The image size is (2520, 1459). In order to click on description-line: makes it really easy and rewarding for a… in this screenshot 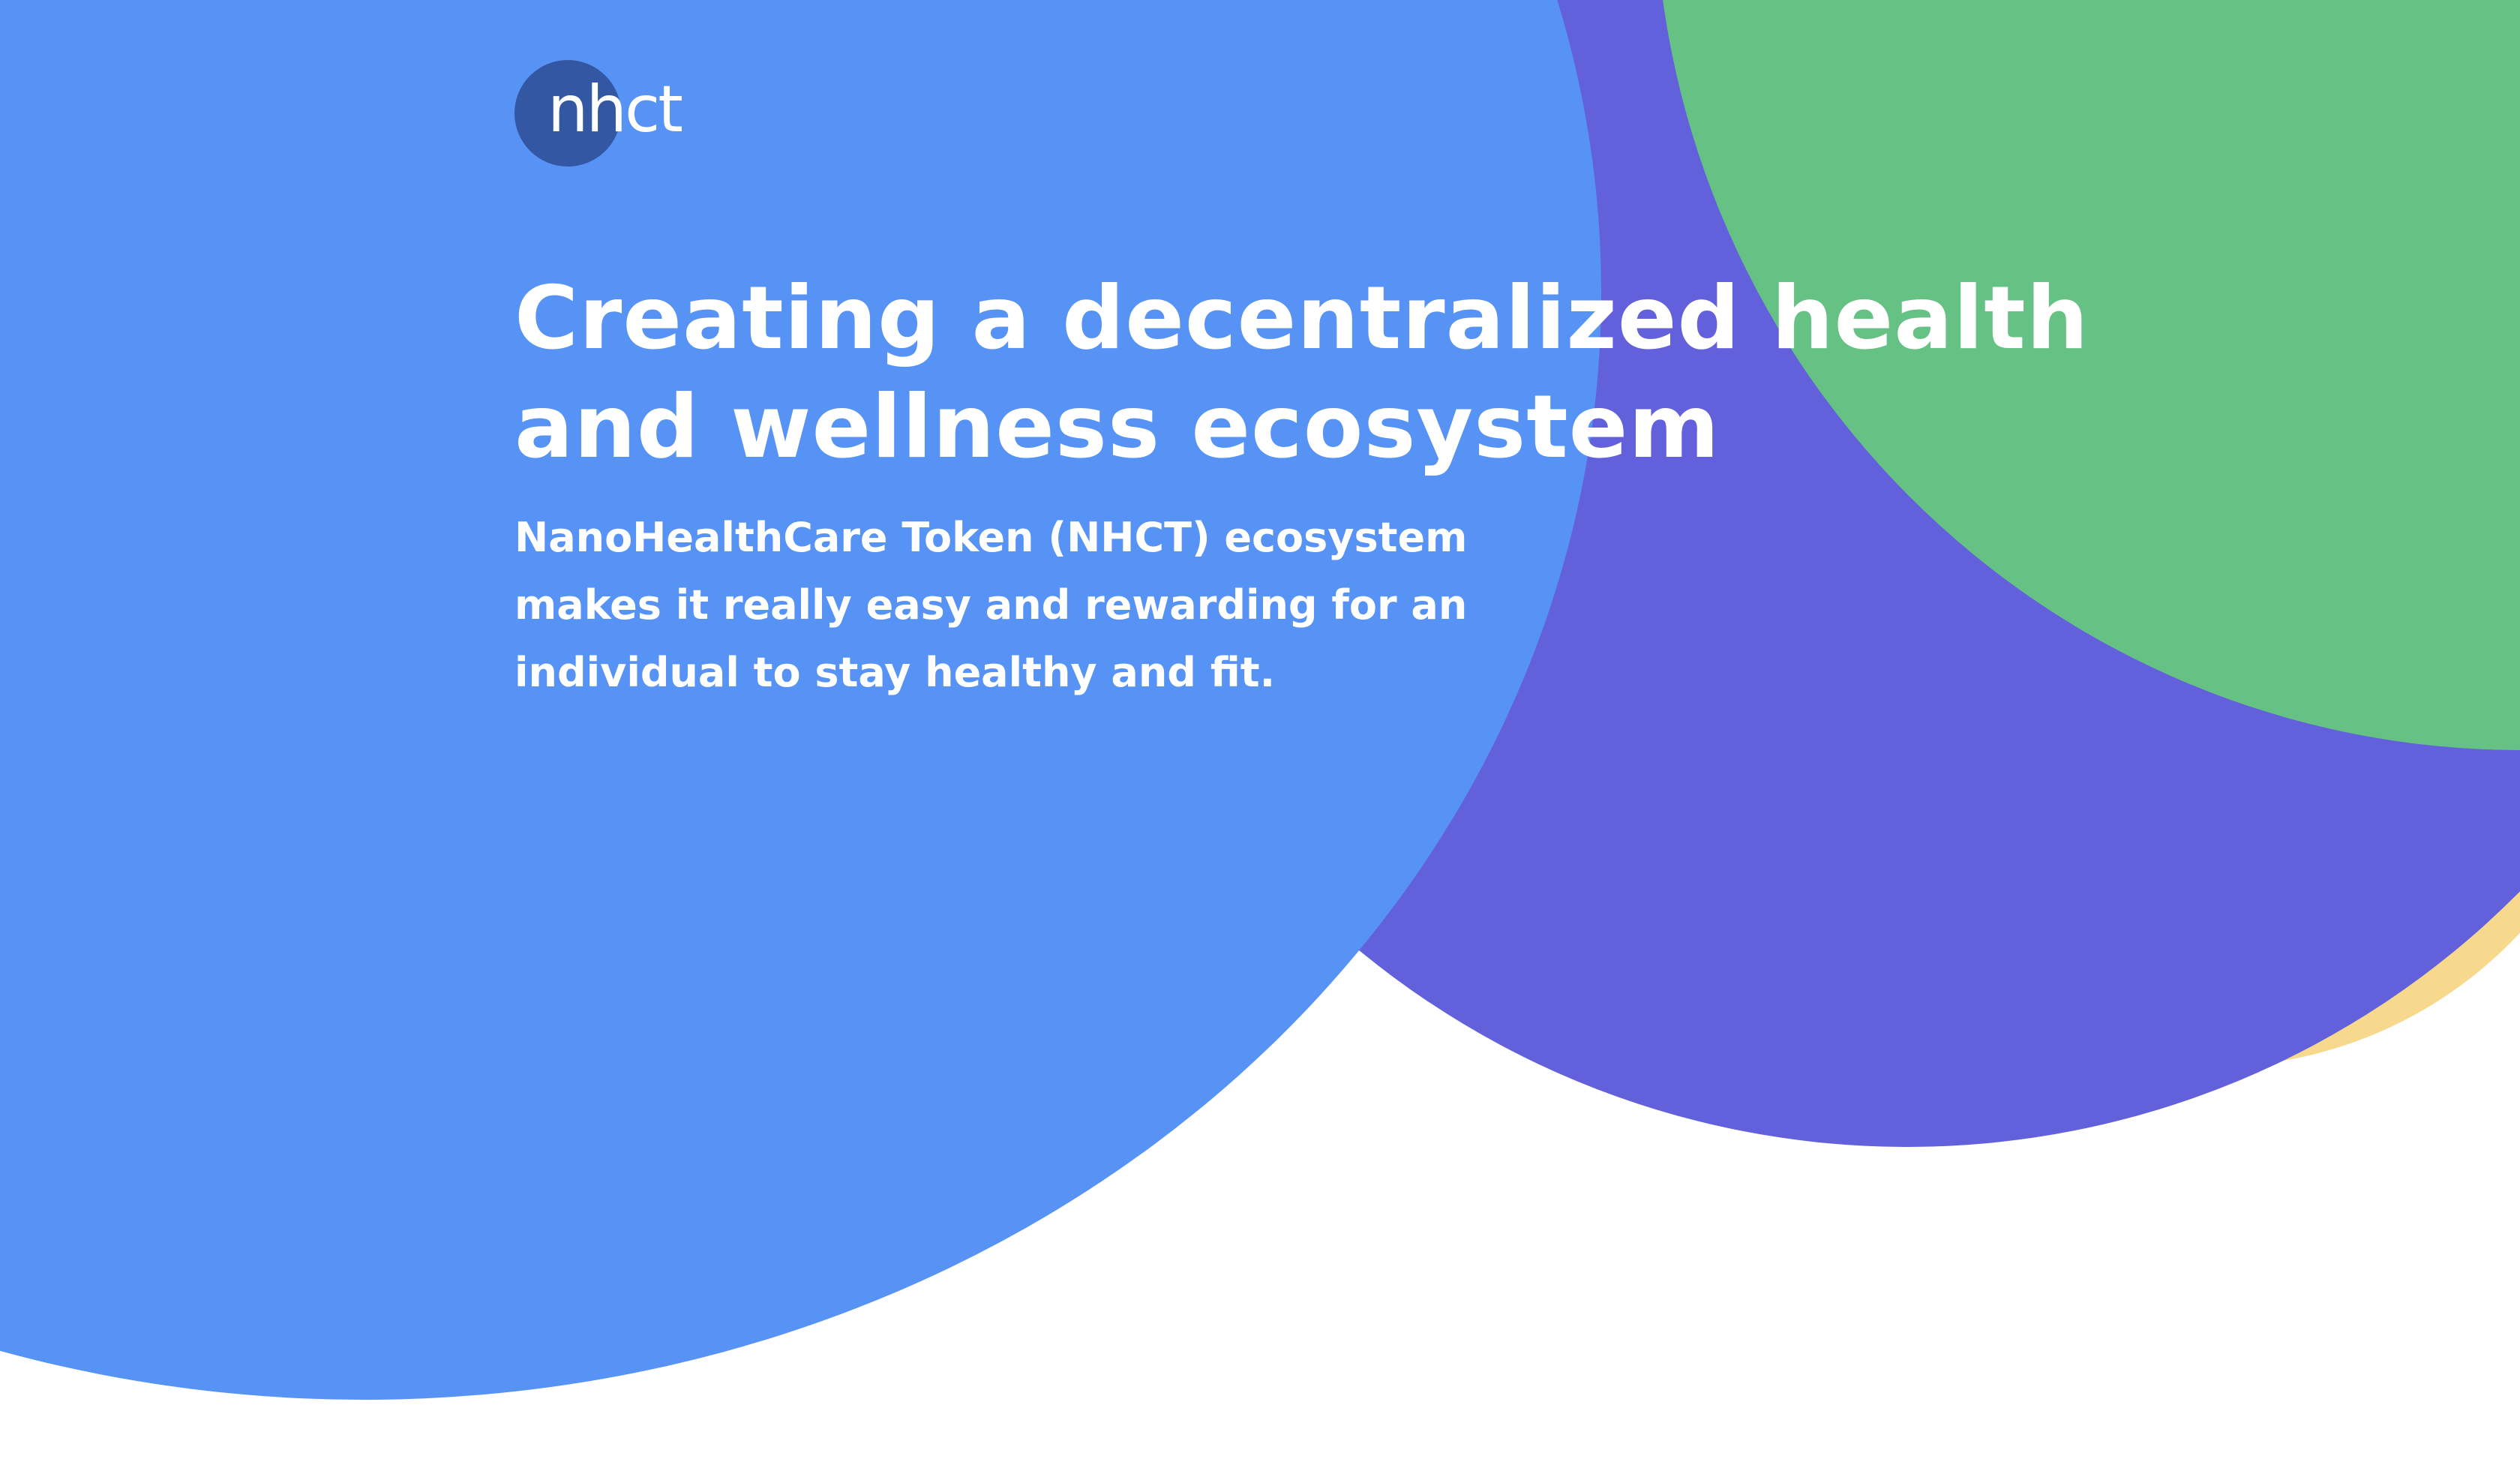, I will do `click(991, 605)`.